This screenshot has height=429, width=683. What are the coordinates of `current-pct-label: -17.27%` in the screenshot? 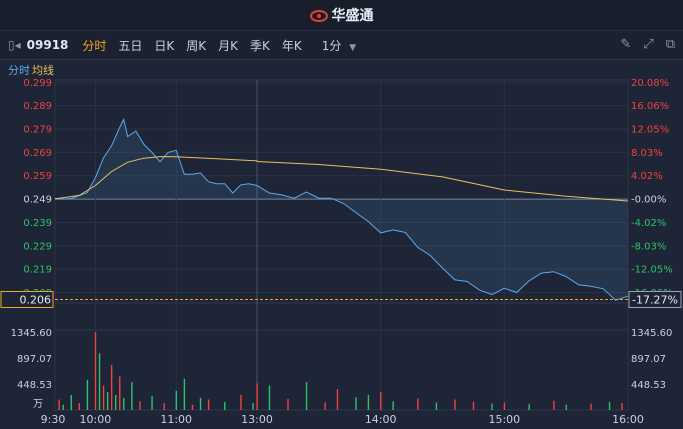 It's located at (655, 299).